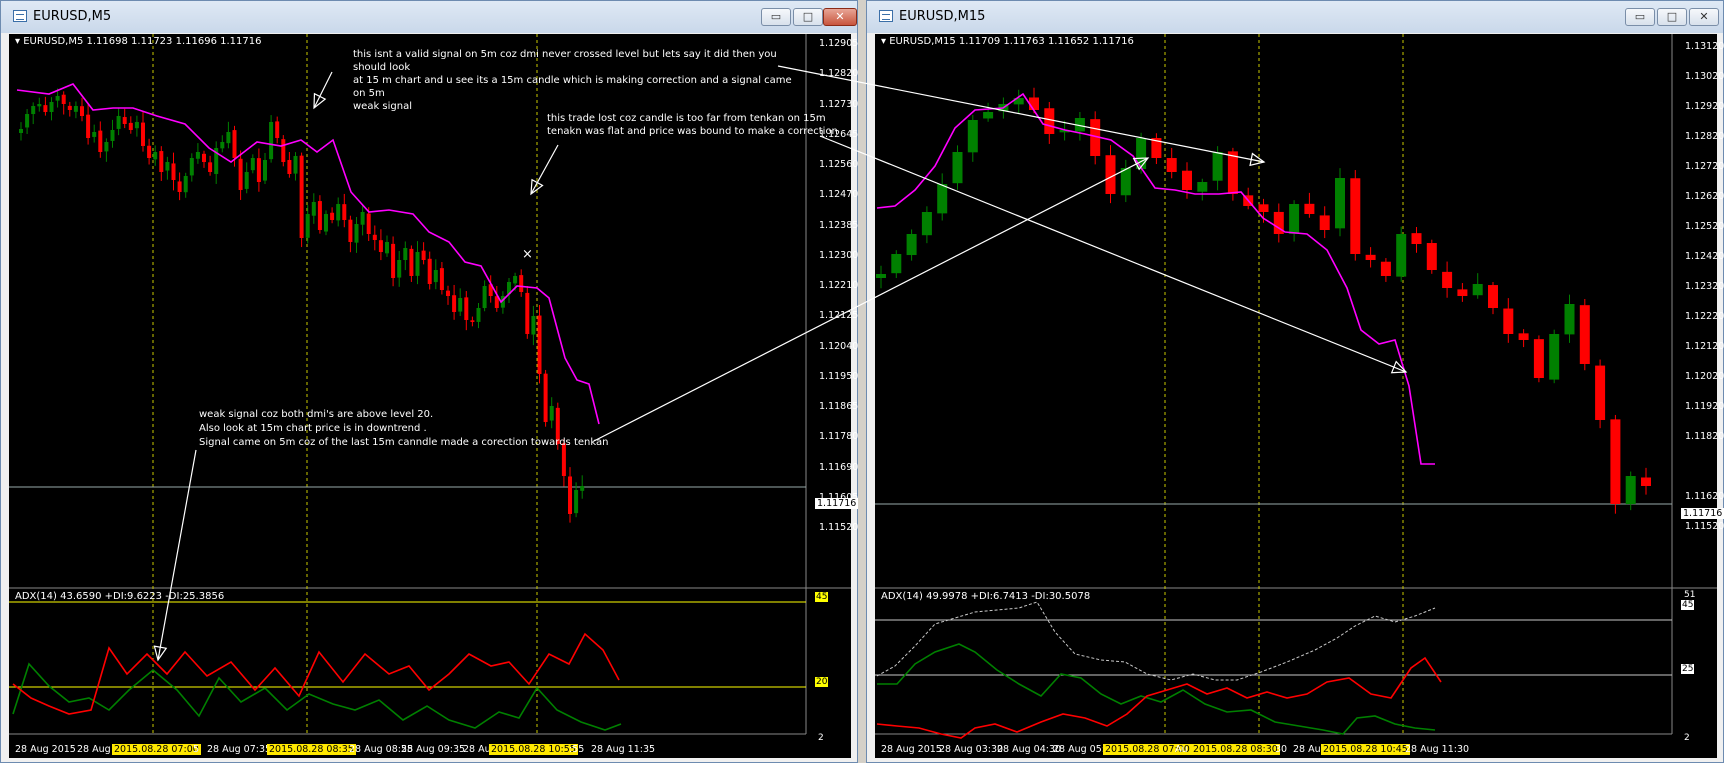 Image resolution: width=1724 pixels, height=763 pixels. I want to click on price-axis-label: 1.12920, so click(1704, 106).